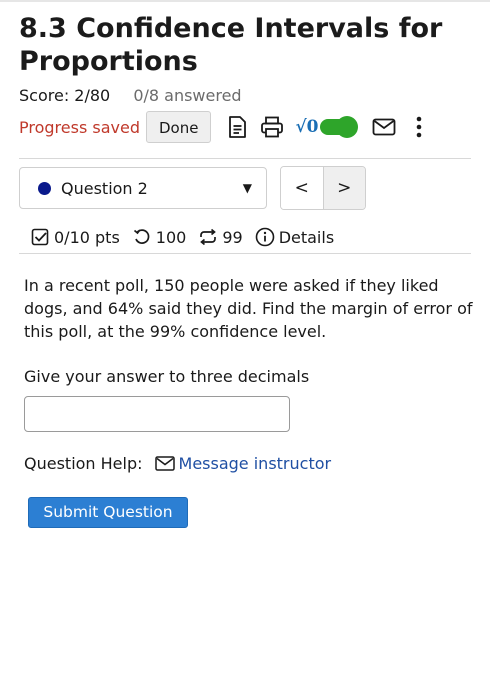  I want to click on message-instructor-link: Message instructor, so click(243, 463).